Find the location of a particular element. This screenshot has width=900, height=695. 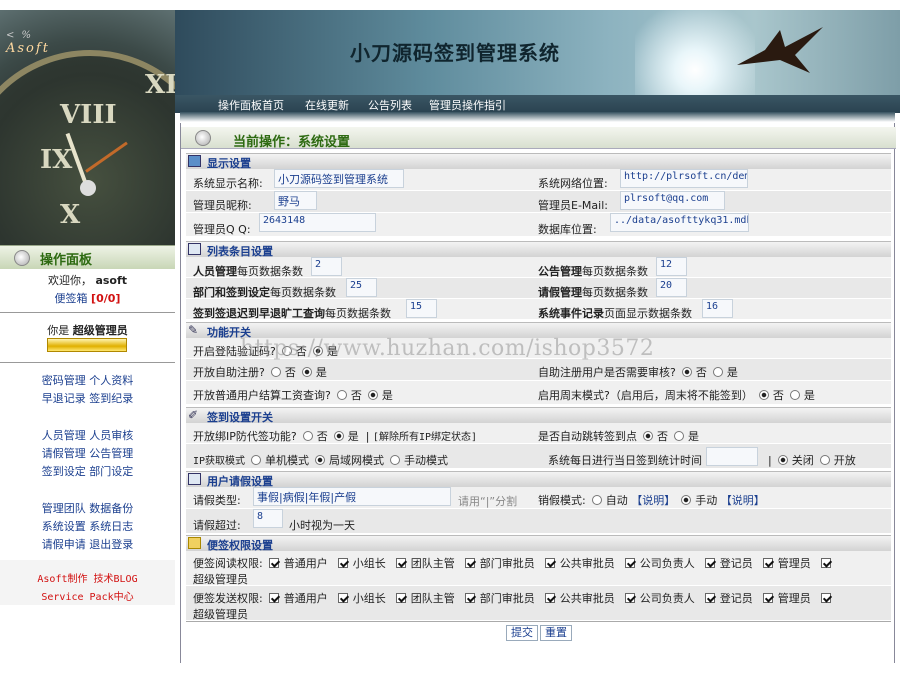

qq-input: 2643148 is located at coordinates (317, 222).